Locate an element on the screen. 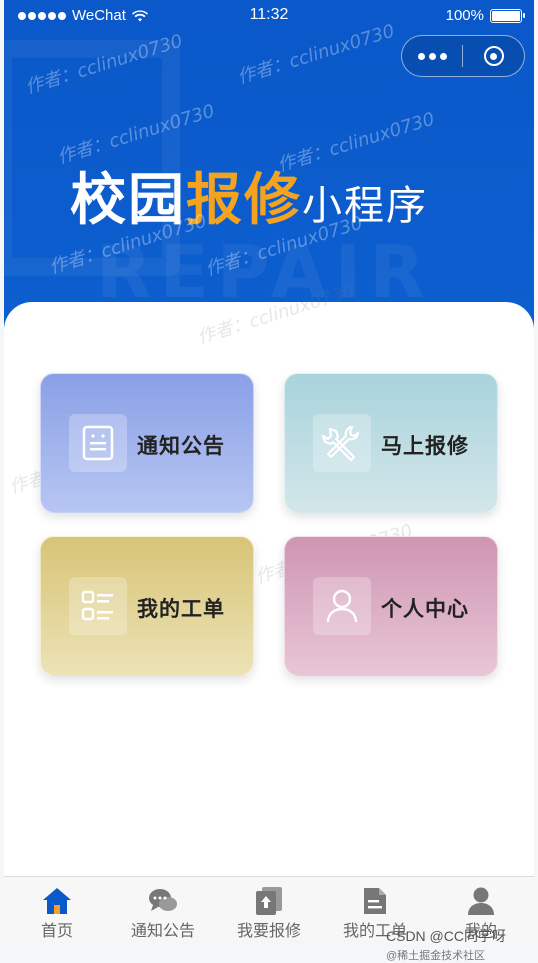  tab-report: 我要报修 is located at coordinates (269, 908).